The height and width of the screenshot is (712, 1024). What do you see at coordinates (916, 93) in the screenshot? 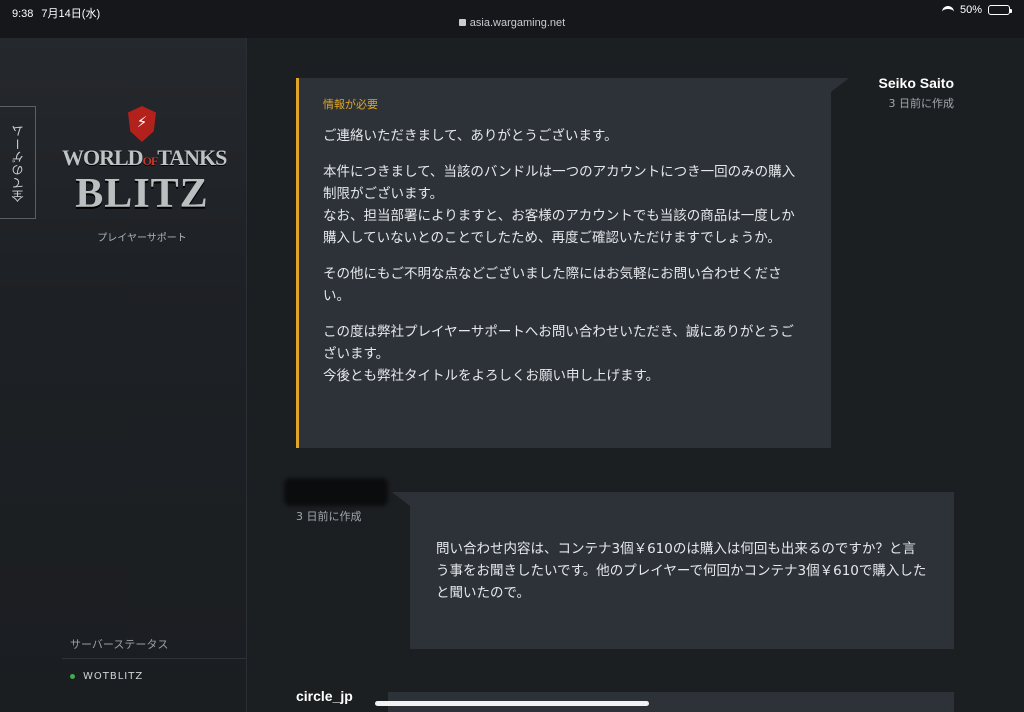
I see `message-author-agent: Seiko Saito 3 日前に作成` at bounding box center [916, 93].